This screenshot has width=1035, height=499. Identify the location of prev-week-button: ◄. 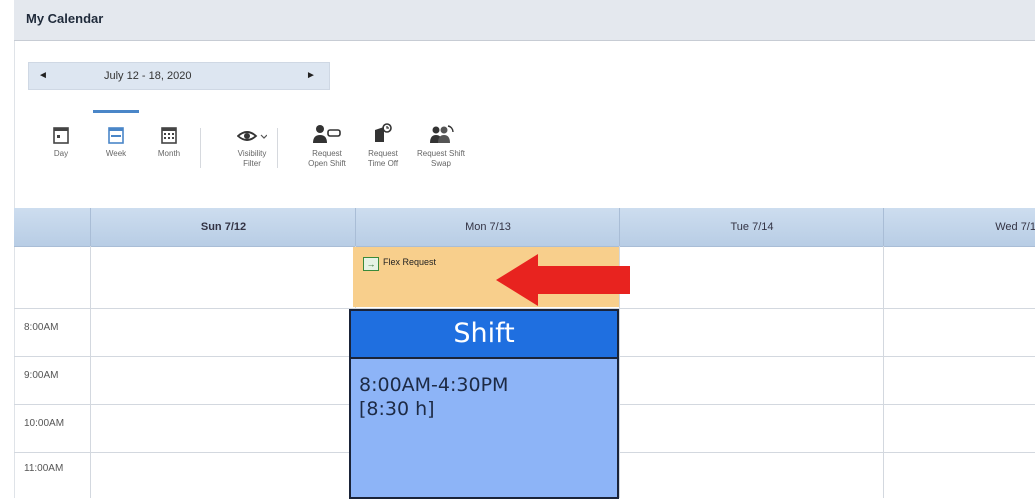
(43, 76).